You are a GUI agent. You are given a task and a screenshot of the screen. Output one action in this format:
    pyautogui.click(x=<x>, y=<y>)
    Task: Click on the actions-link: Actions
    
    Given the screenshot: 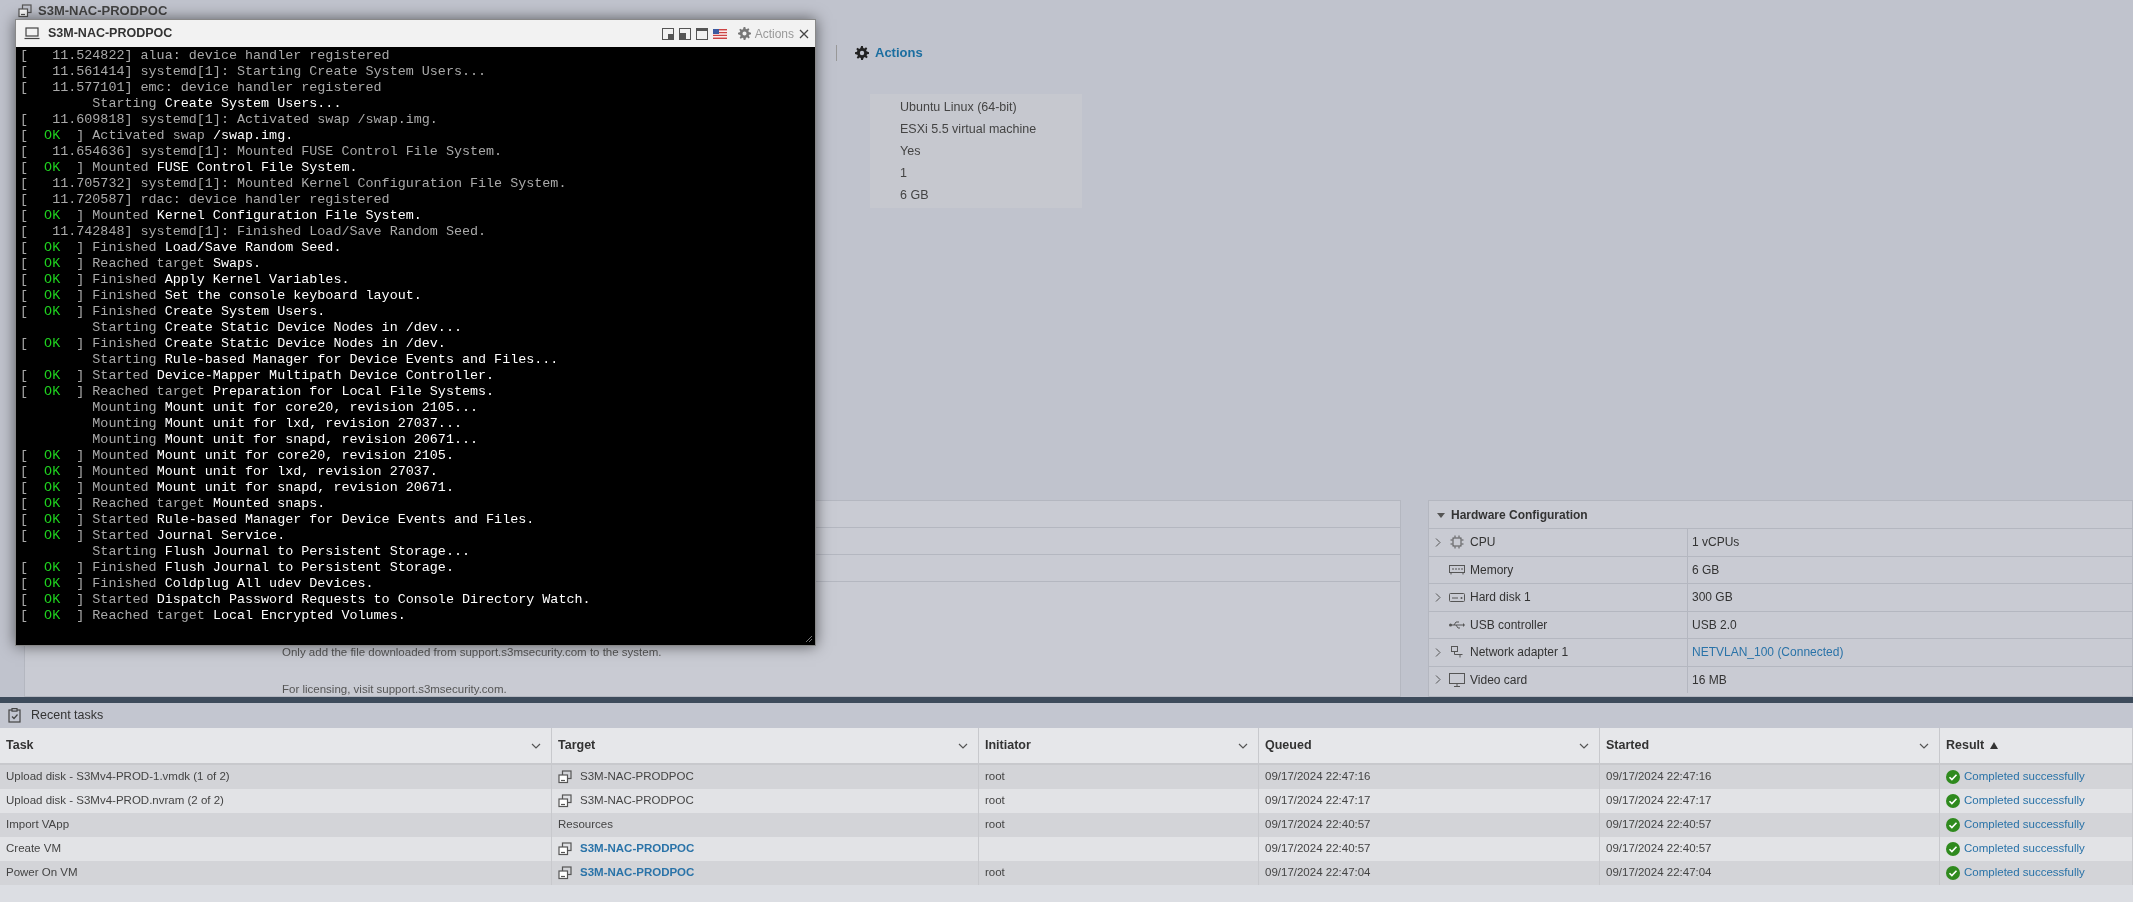 What is the action you would take?
    pyautogui.click(x=889, y=53)
    